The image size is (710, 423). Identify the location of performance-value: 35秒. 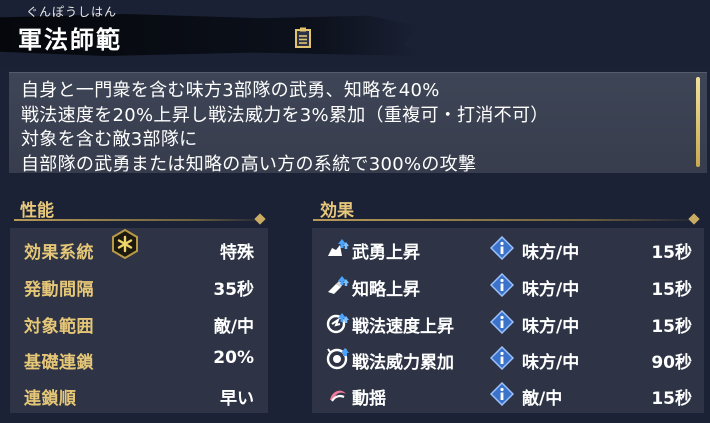
(233, 290).